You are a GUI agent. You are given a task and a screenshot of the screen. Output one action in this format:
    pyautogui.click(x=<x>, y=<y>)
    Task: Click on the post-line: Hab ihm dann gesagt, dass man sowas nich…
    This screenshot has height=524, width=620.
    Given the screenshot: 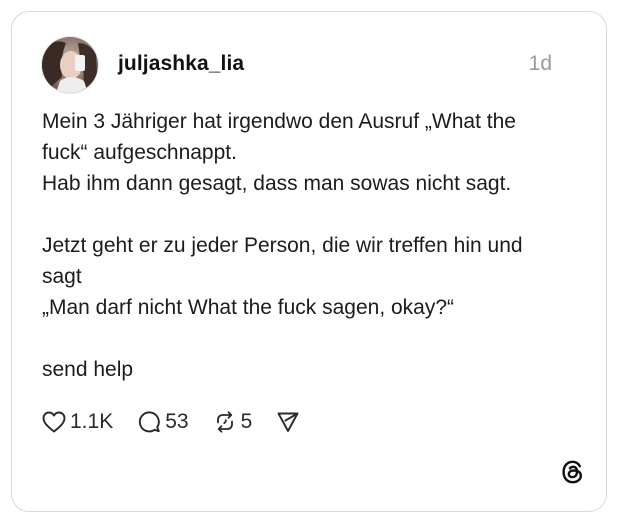 What is the action you would take?
    pyautogui.click(x=277, y=183)
    